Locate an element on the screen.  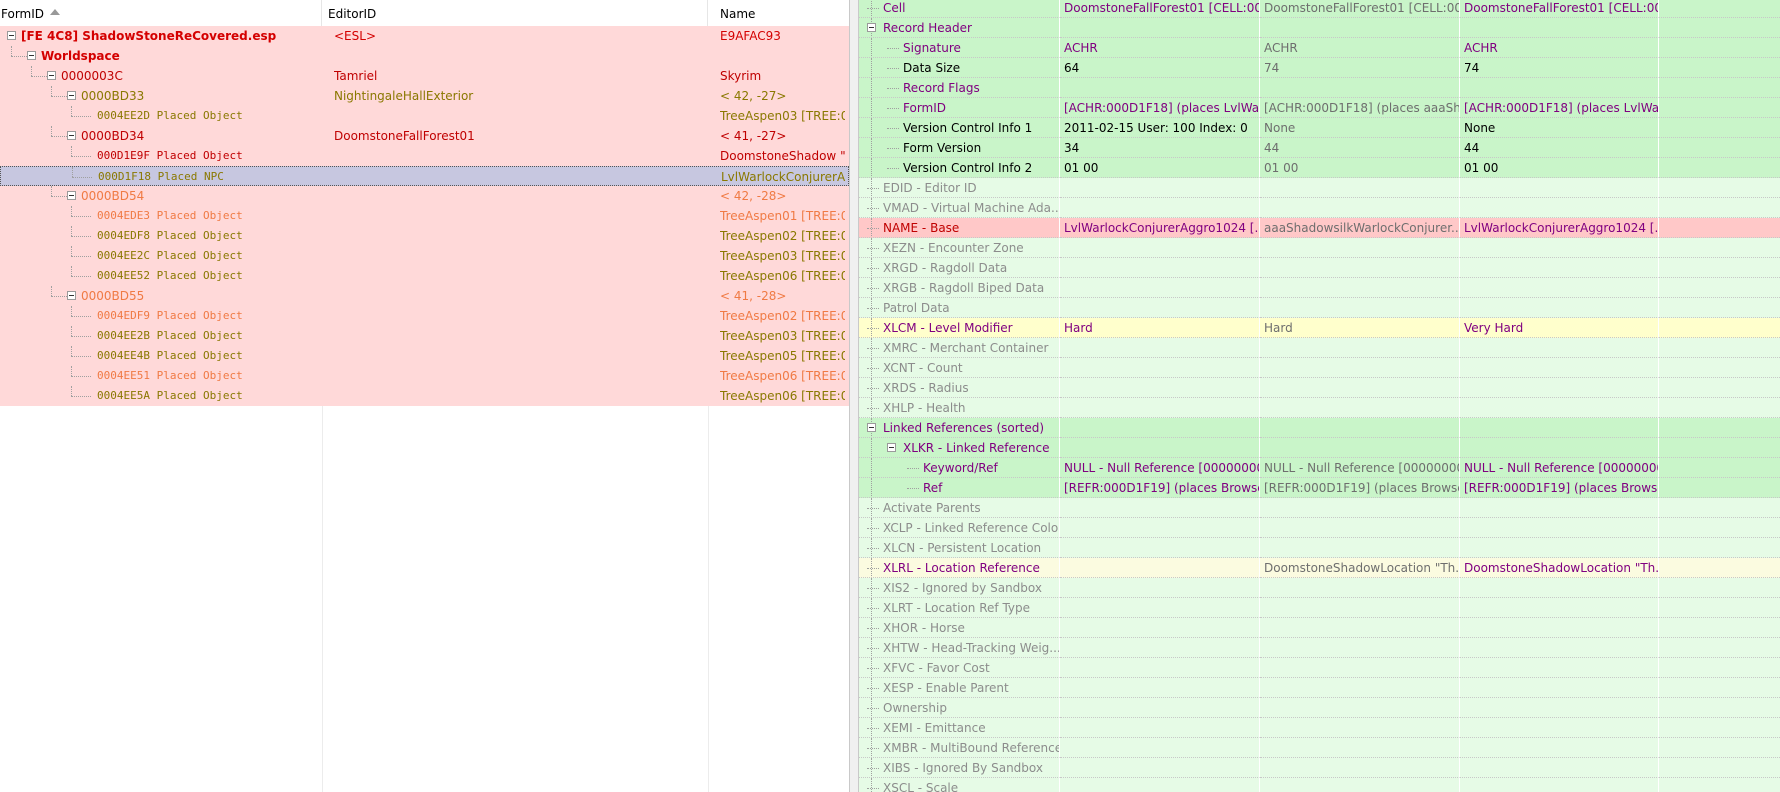
record-row: XHLP - Health is located at coordinates (1319, 408).